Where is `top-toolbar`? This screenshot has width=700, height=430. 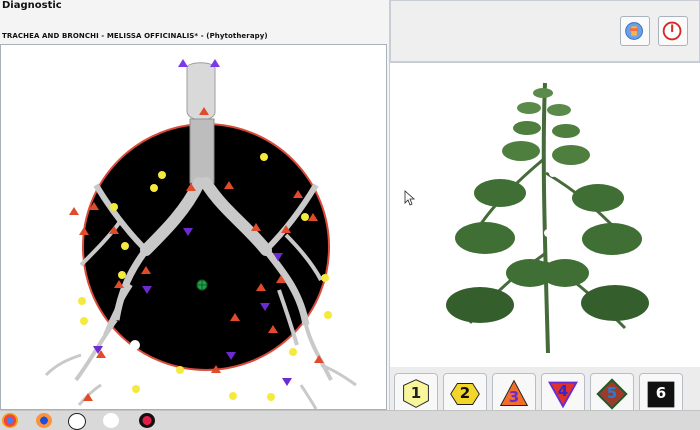 top-toolbar is located at coordinates (545, 31).